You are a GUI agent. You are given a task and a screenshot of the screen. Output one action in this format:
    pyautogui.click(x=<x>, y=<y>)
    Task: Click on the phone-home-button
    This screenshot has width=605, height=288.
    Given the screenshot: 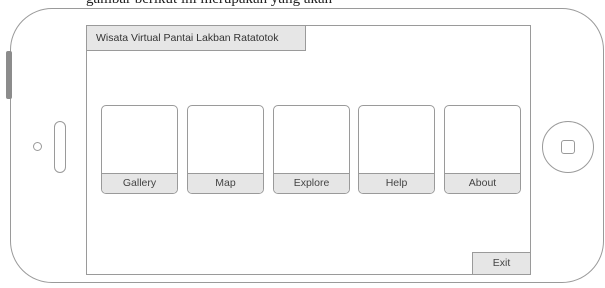 What is the action you would take?
    pyautogui.click(x=568, y=147)
    